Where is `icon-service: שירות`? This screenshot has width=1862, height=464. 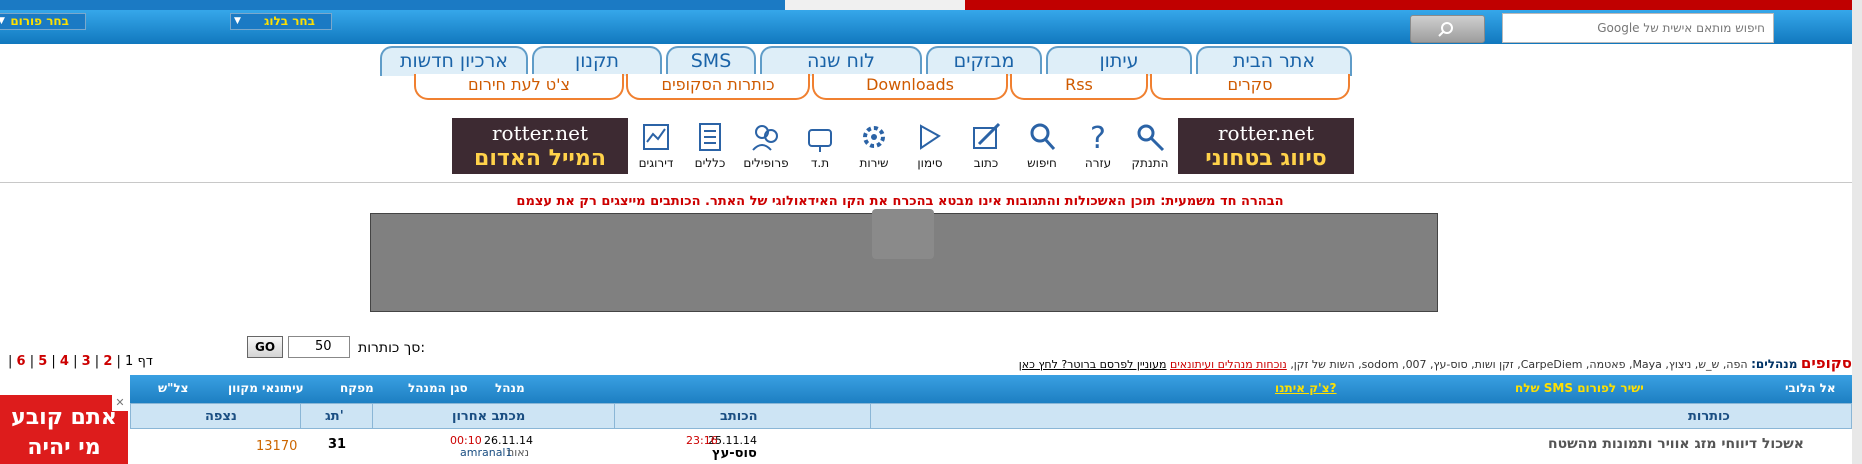 icon-service: שירות is located at coordinates (874, 146).